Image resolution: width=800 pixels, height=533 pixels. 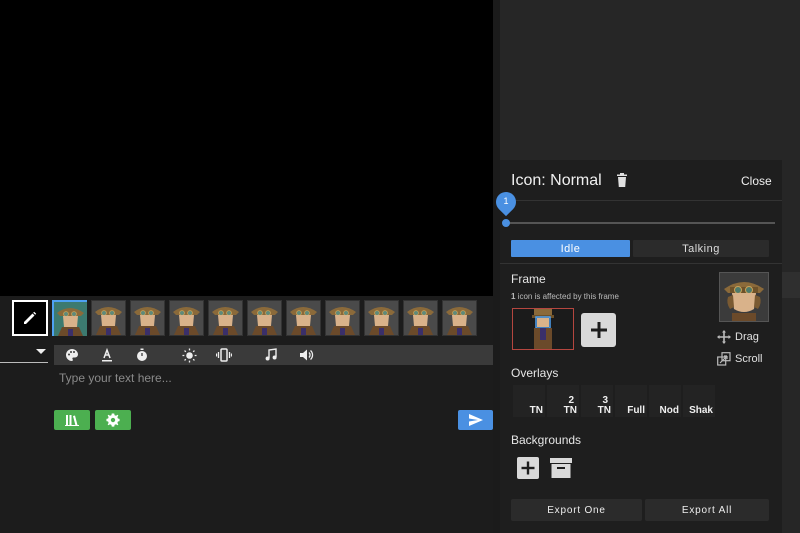 What do you see at coordinates (72, 355) in the screenshot?
I see `palette-icon` at bounding box center [72, 355].